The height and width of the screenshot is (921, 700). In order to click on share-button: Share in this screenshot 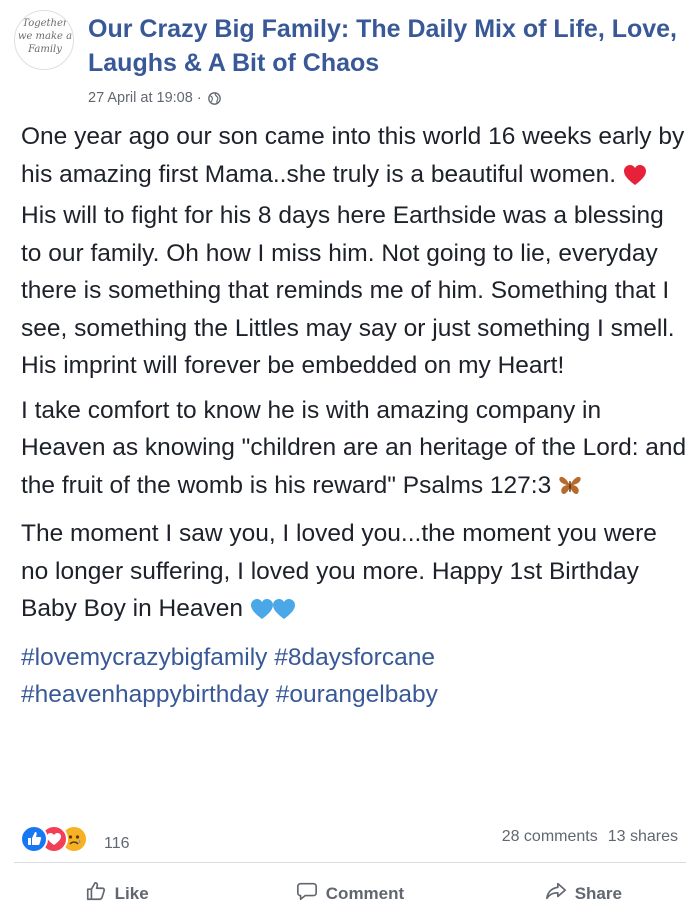, I will do `click(583, 893)`.